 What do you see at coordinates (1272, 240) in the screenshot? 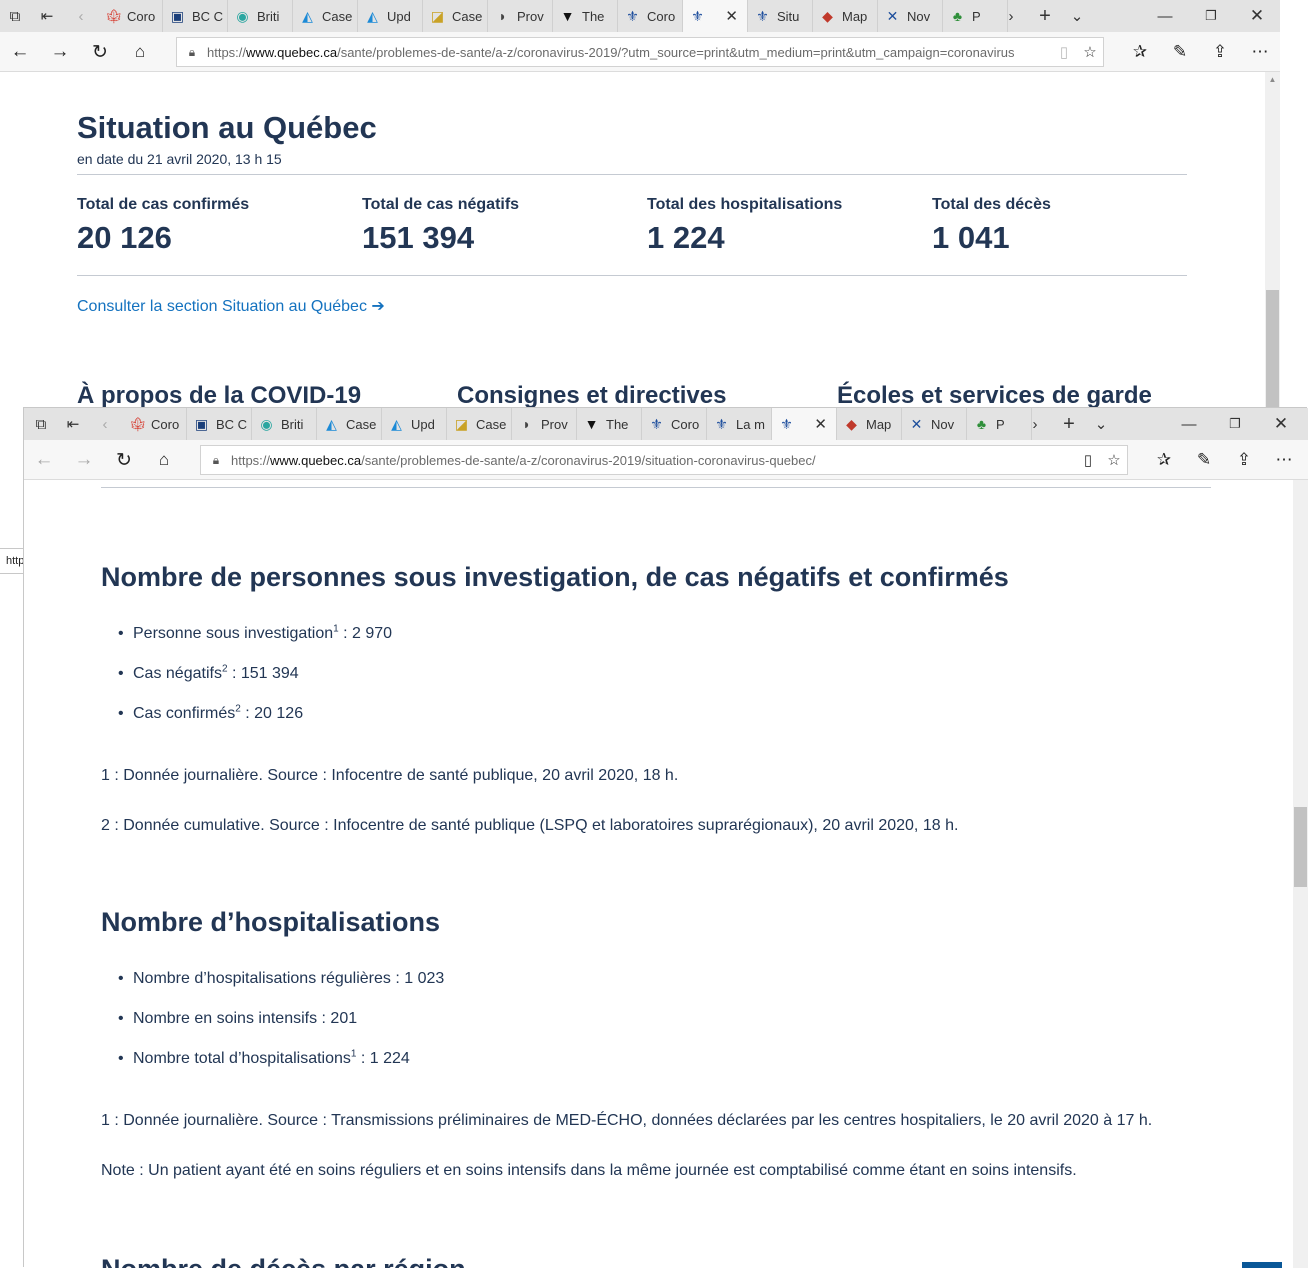
I see `vertical-scrollbar: ▲` at bounding box center [1272, 240].